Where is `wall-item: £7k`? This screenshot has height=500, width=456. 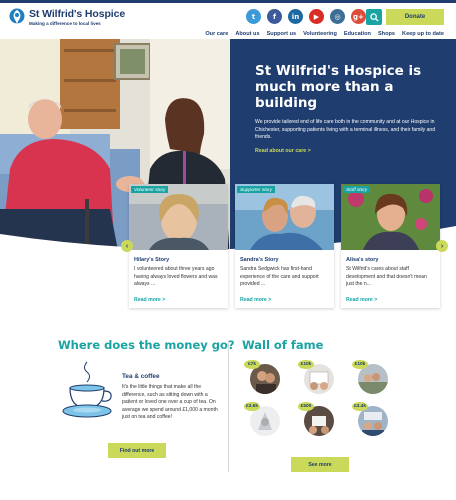 wall-item: £7k is located at coordinates (262, 377).